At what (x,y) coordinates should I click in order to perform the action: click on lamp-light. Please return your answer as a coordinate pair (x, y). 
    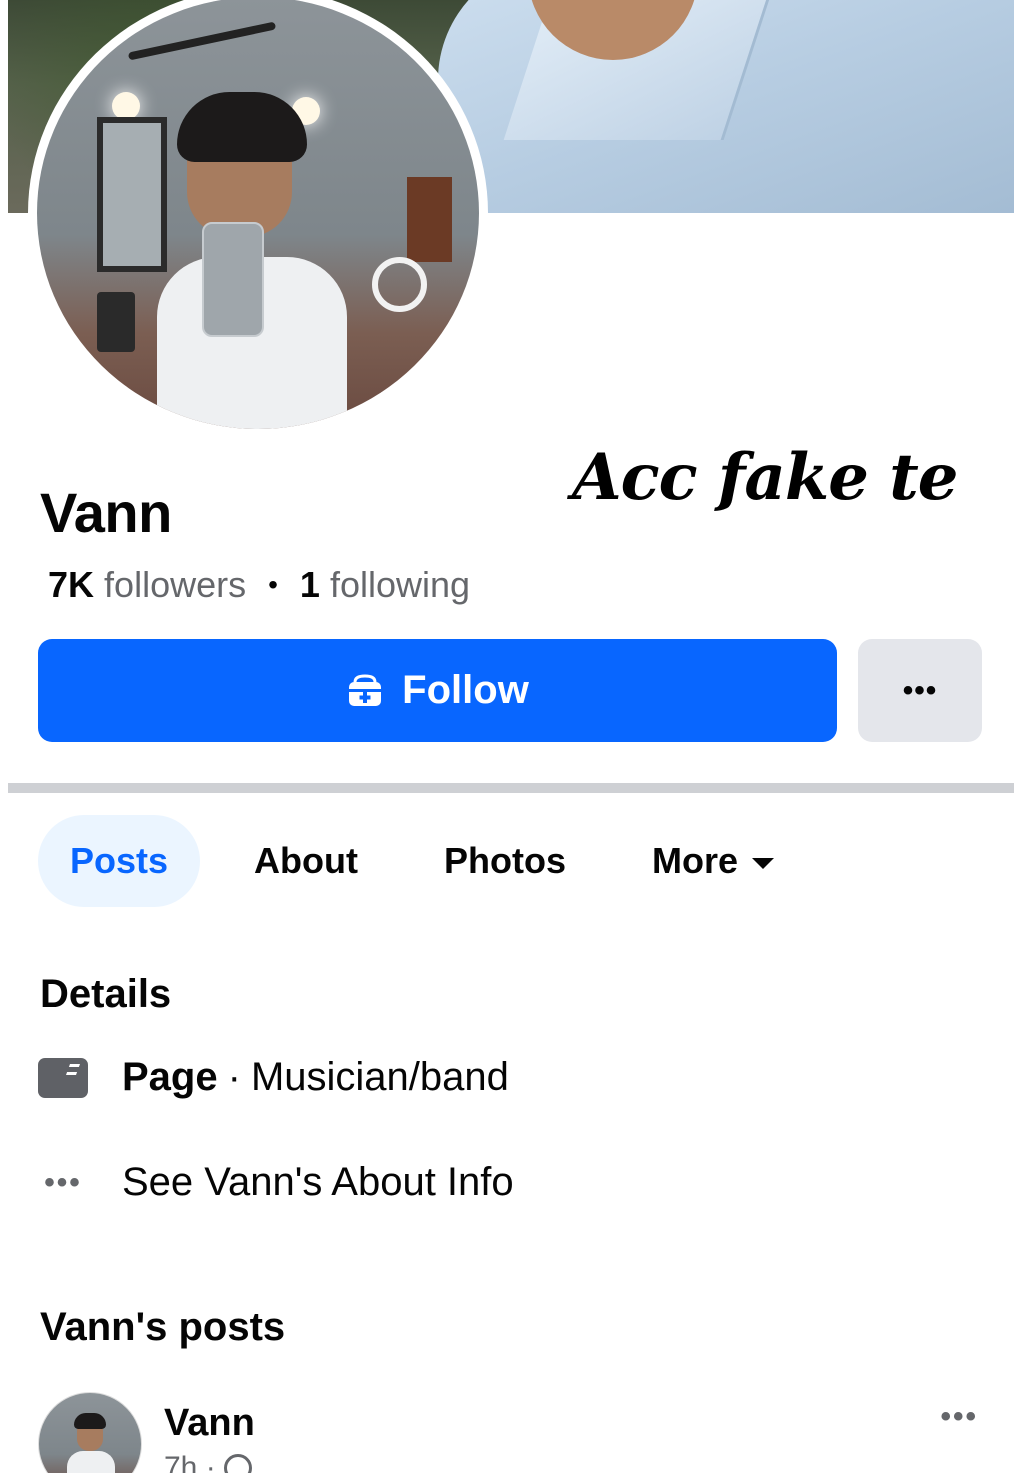
    Looking at the image, I should click on (126, 106).